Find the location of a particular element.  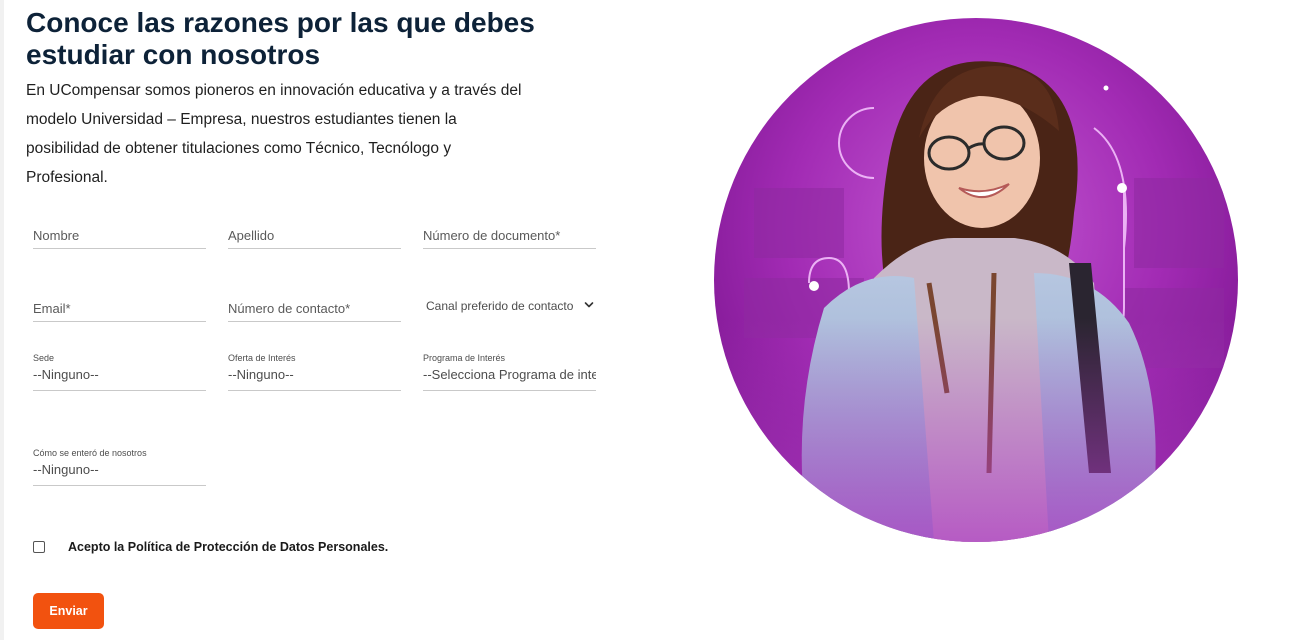

programa-label: Programa de Interés is located at coordinates (464, 358).